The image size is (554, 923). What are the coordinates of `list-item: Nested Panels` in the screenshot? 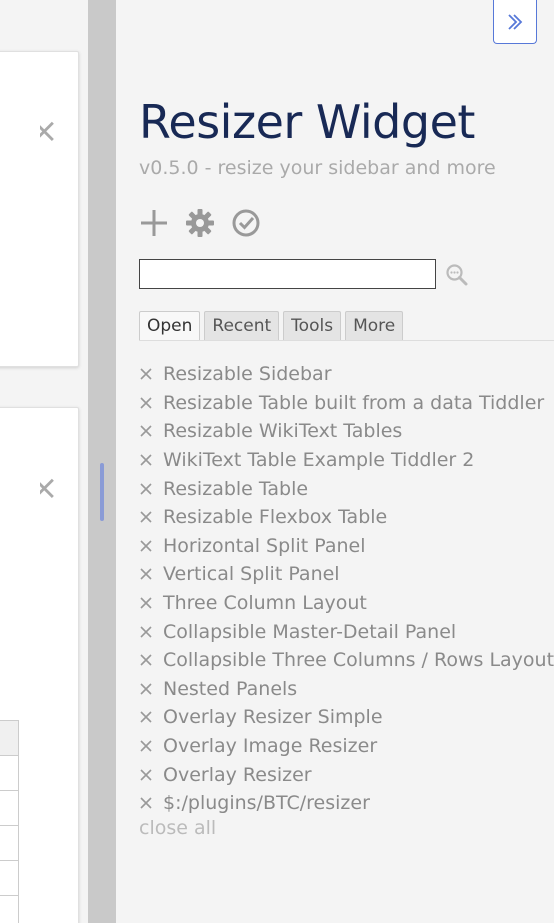 It's located at (346, 689).